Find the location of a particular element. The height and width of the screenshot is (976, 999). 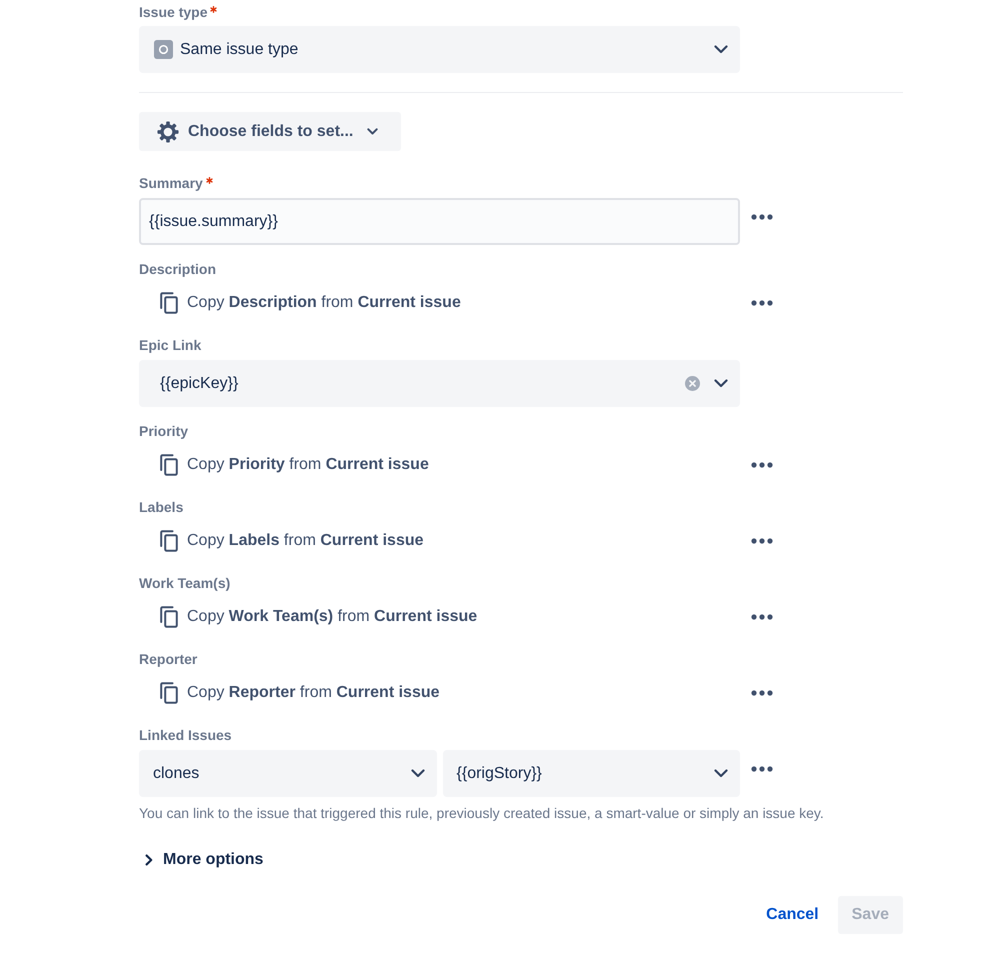

issue-type-select: Same issue type is located at coordinates (439, 49).